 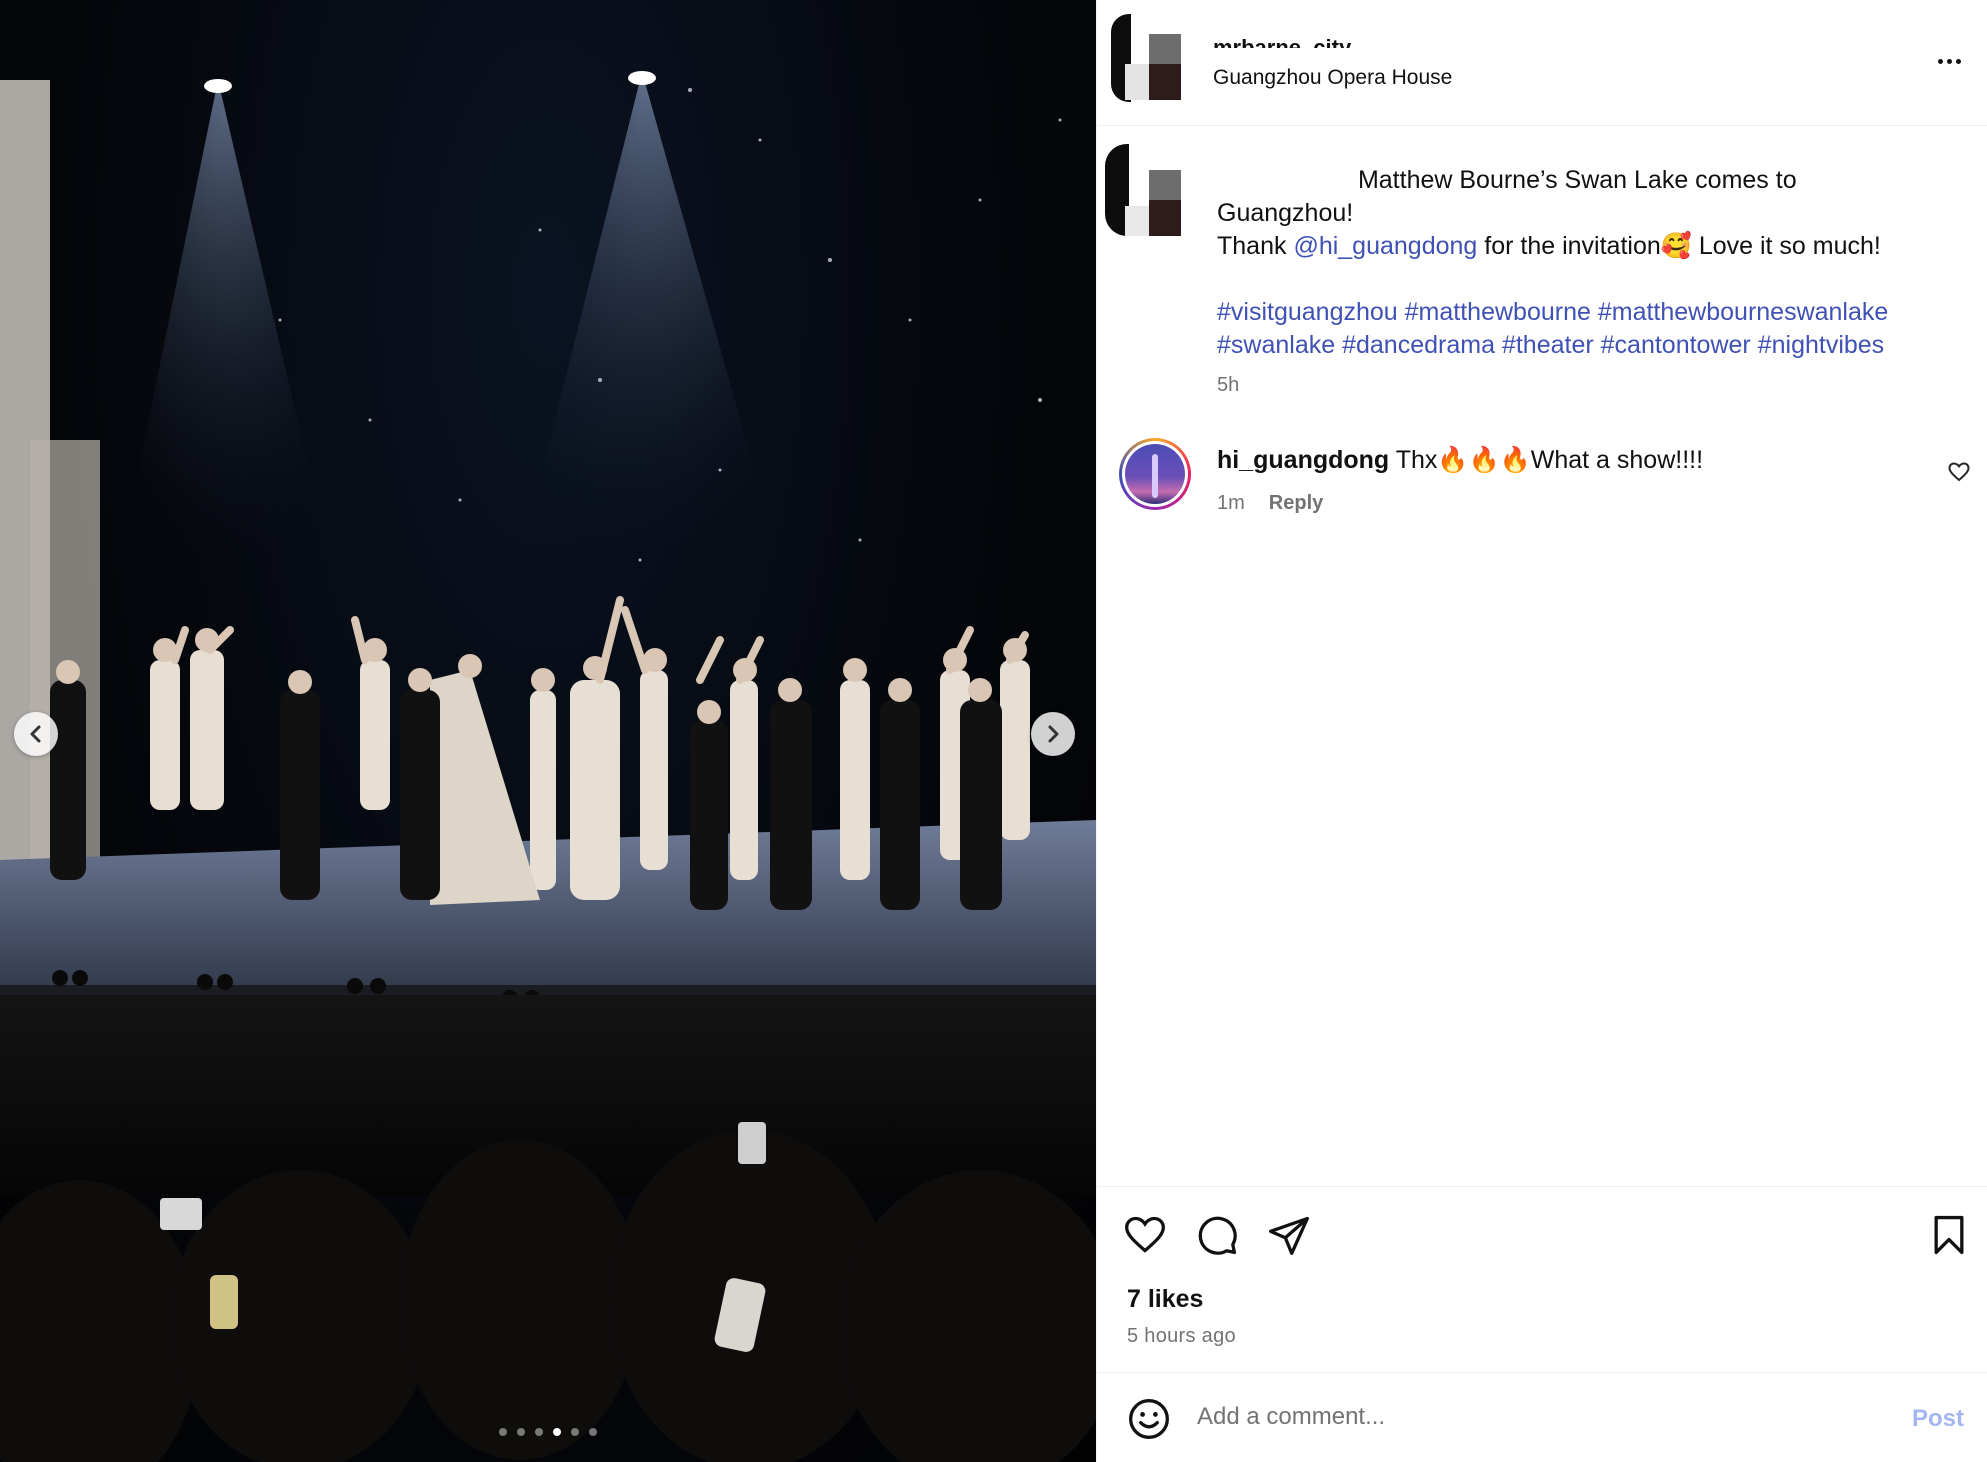 What do you see at coordinates (1289, 1235) in the screenshot?
I see `share-icon` at bounding box center [1289, 1235].